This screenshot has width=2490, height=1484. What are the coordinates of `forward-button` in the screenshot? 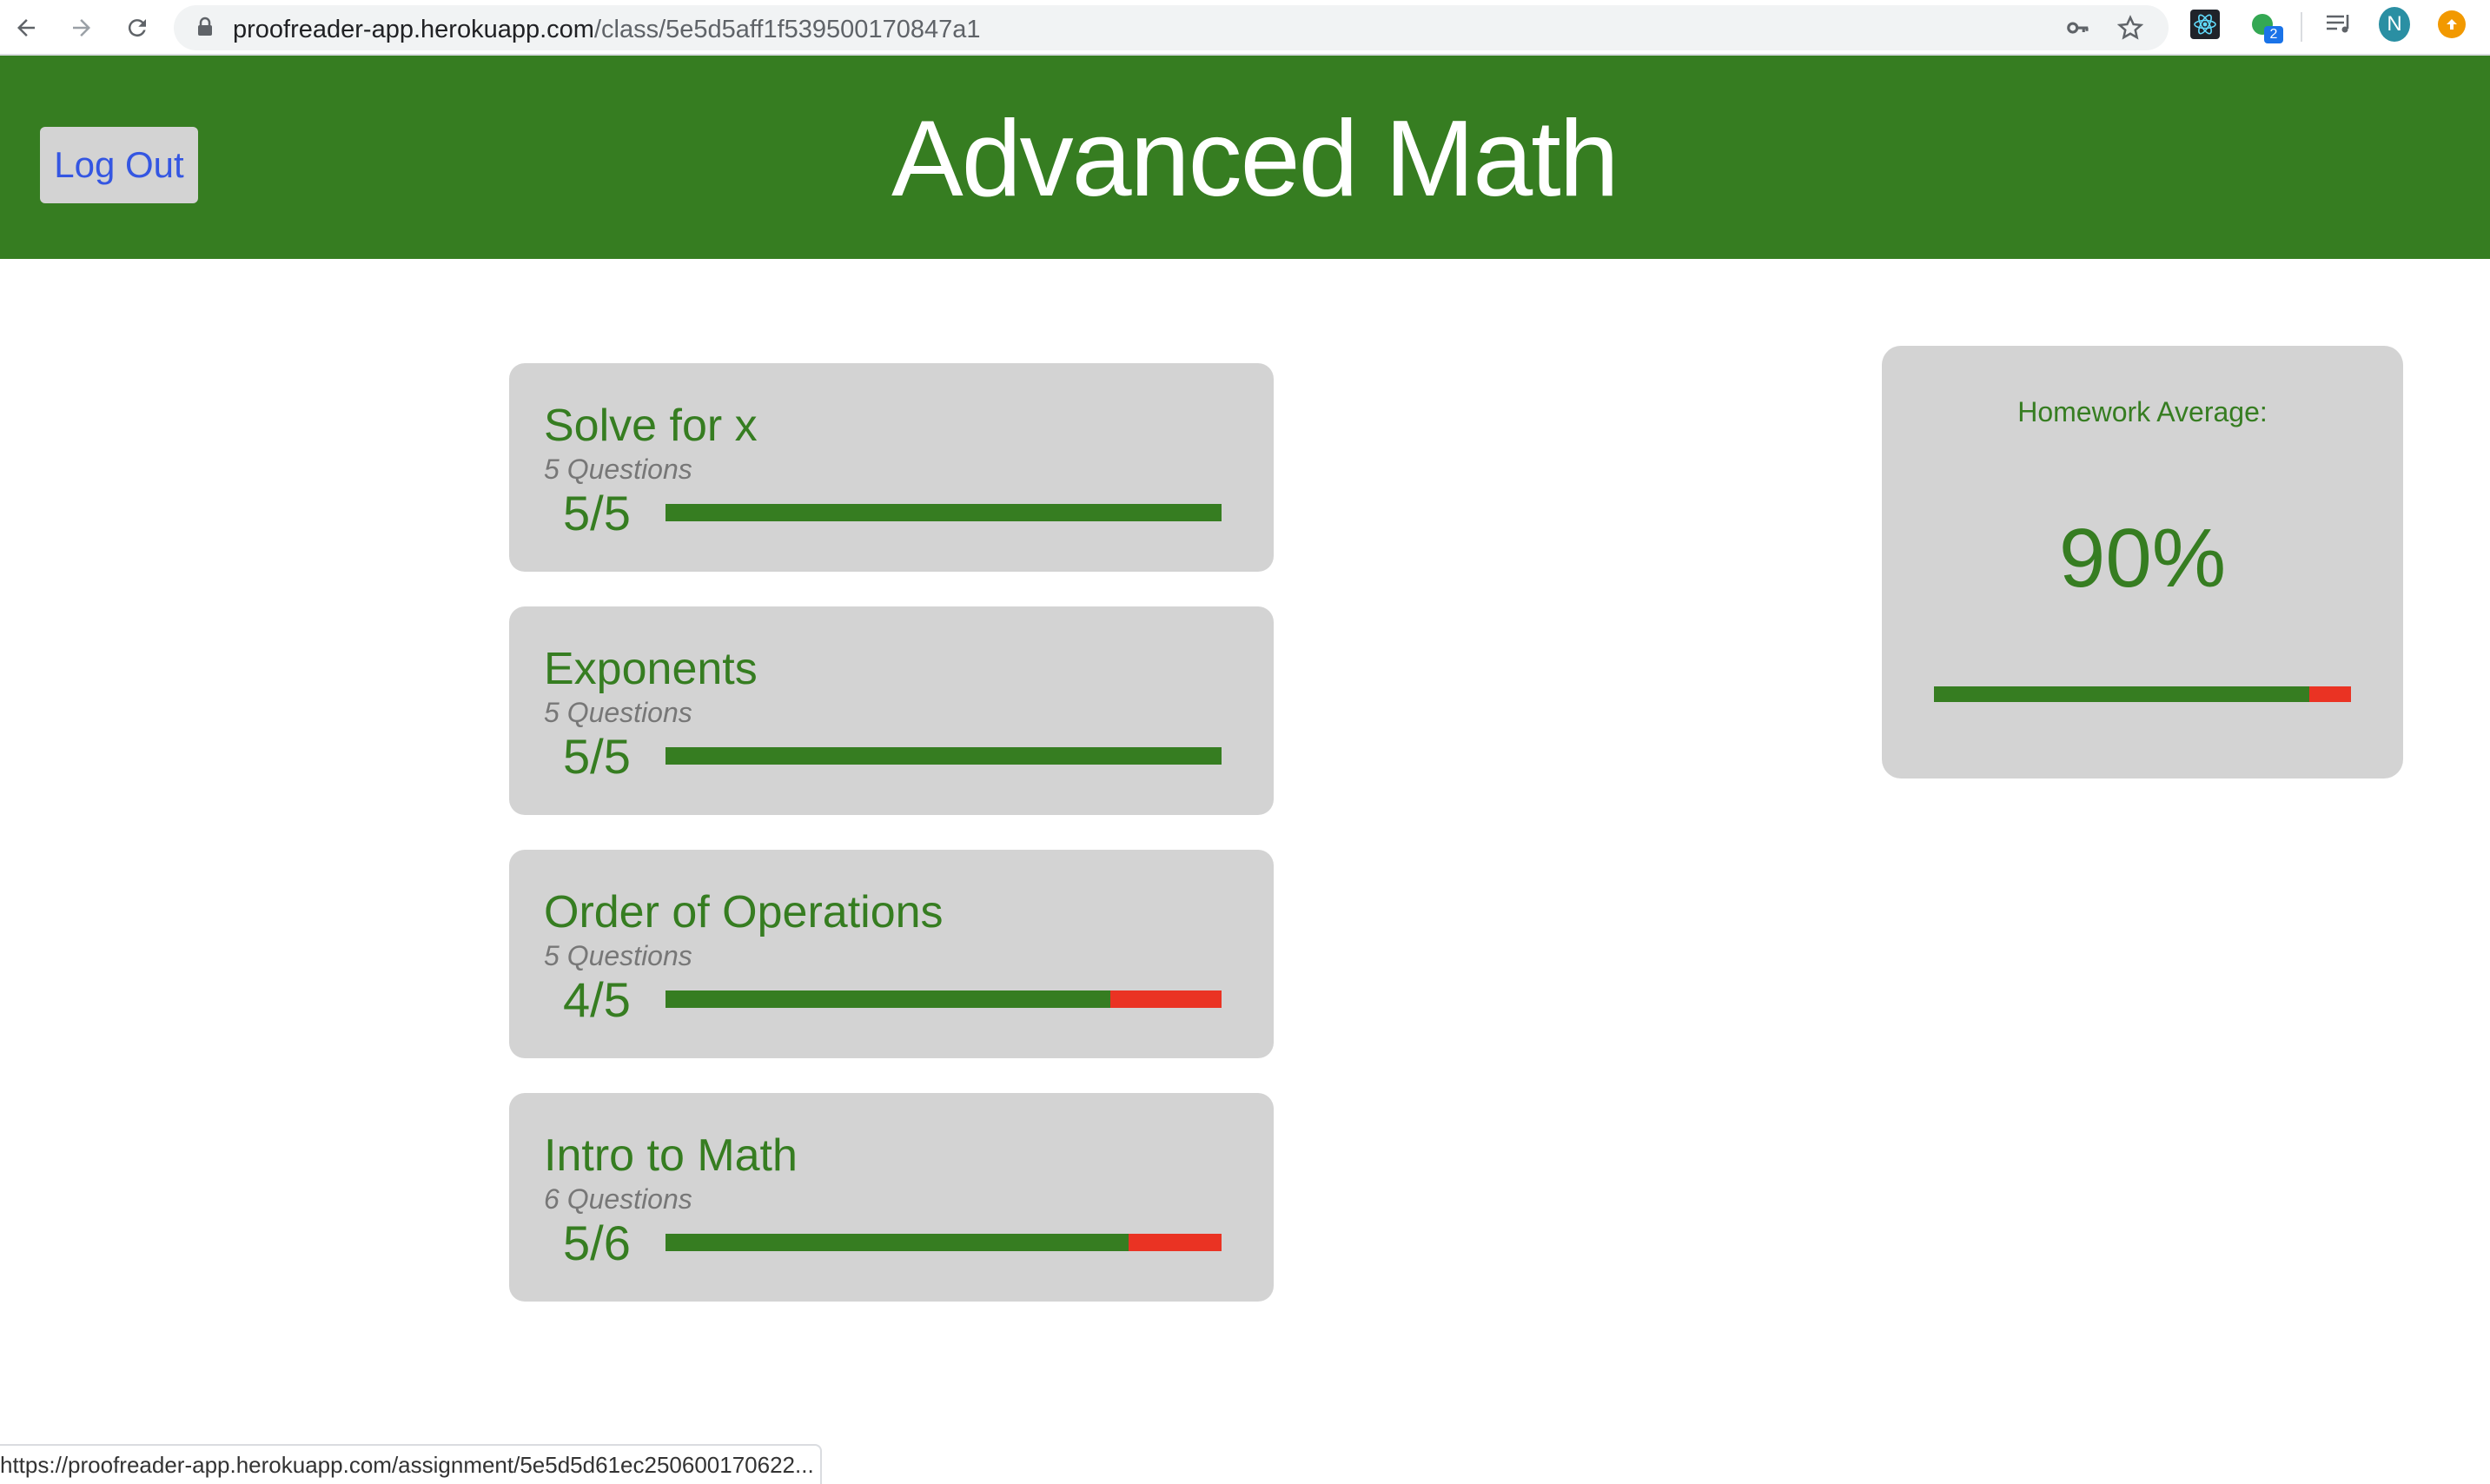 It's located at (82, 28).